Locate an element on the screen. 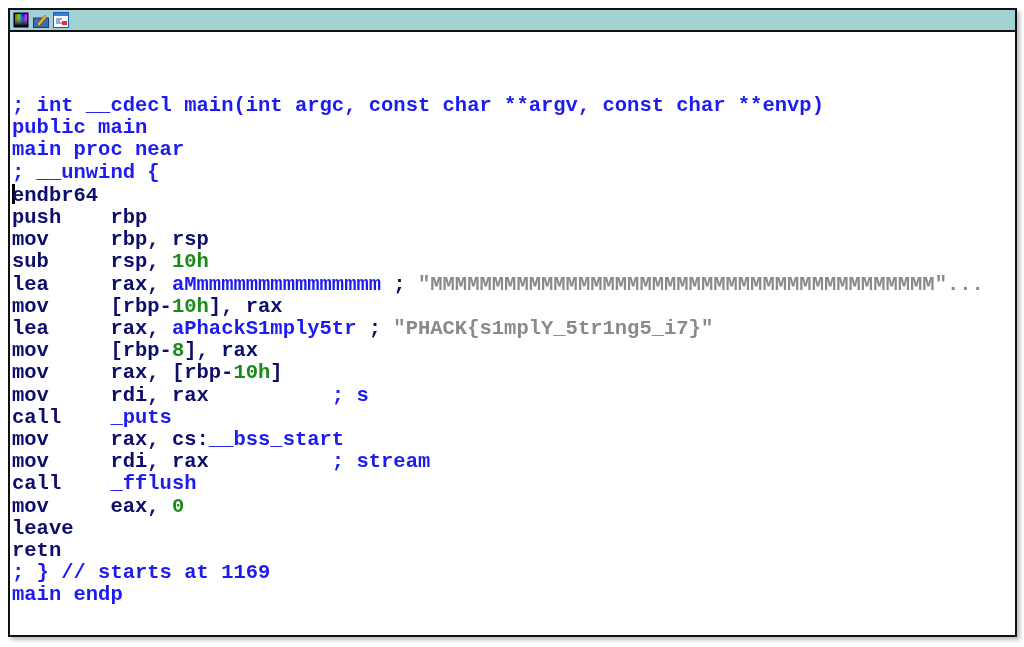 Image resolution: width=1024 pixels, height=647 pixels. code-line: leave is located at coordinates (43, 529).